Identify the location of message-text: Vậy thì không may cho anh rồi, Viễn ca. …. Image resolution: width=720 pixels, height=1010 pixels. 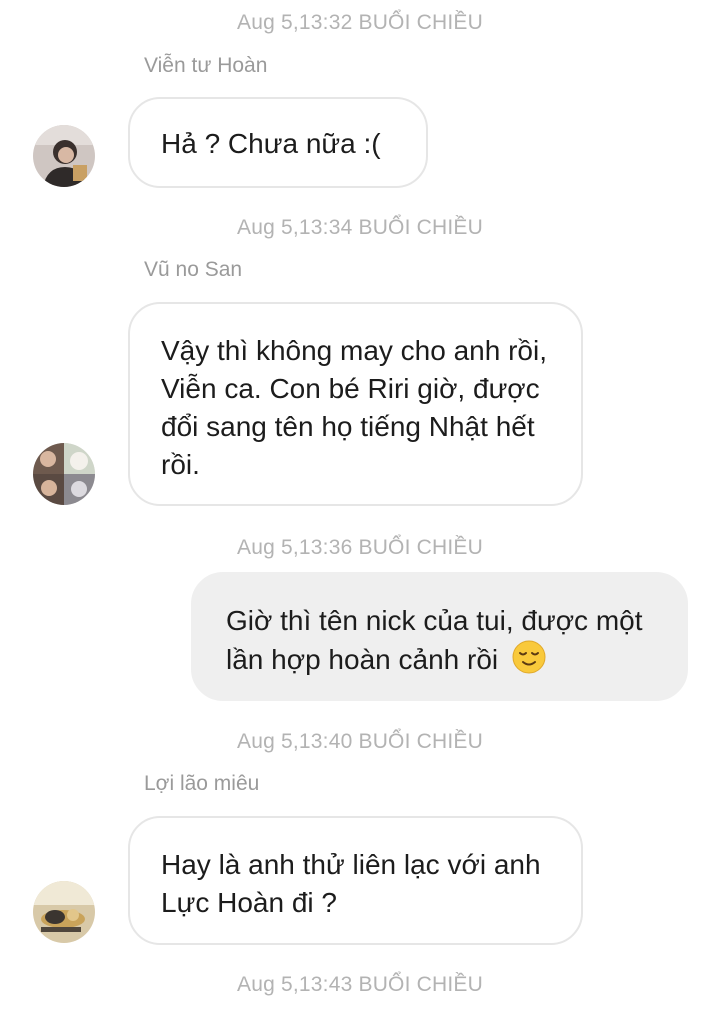
(354, 407).